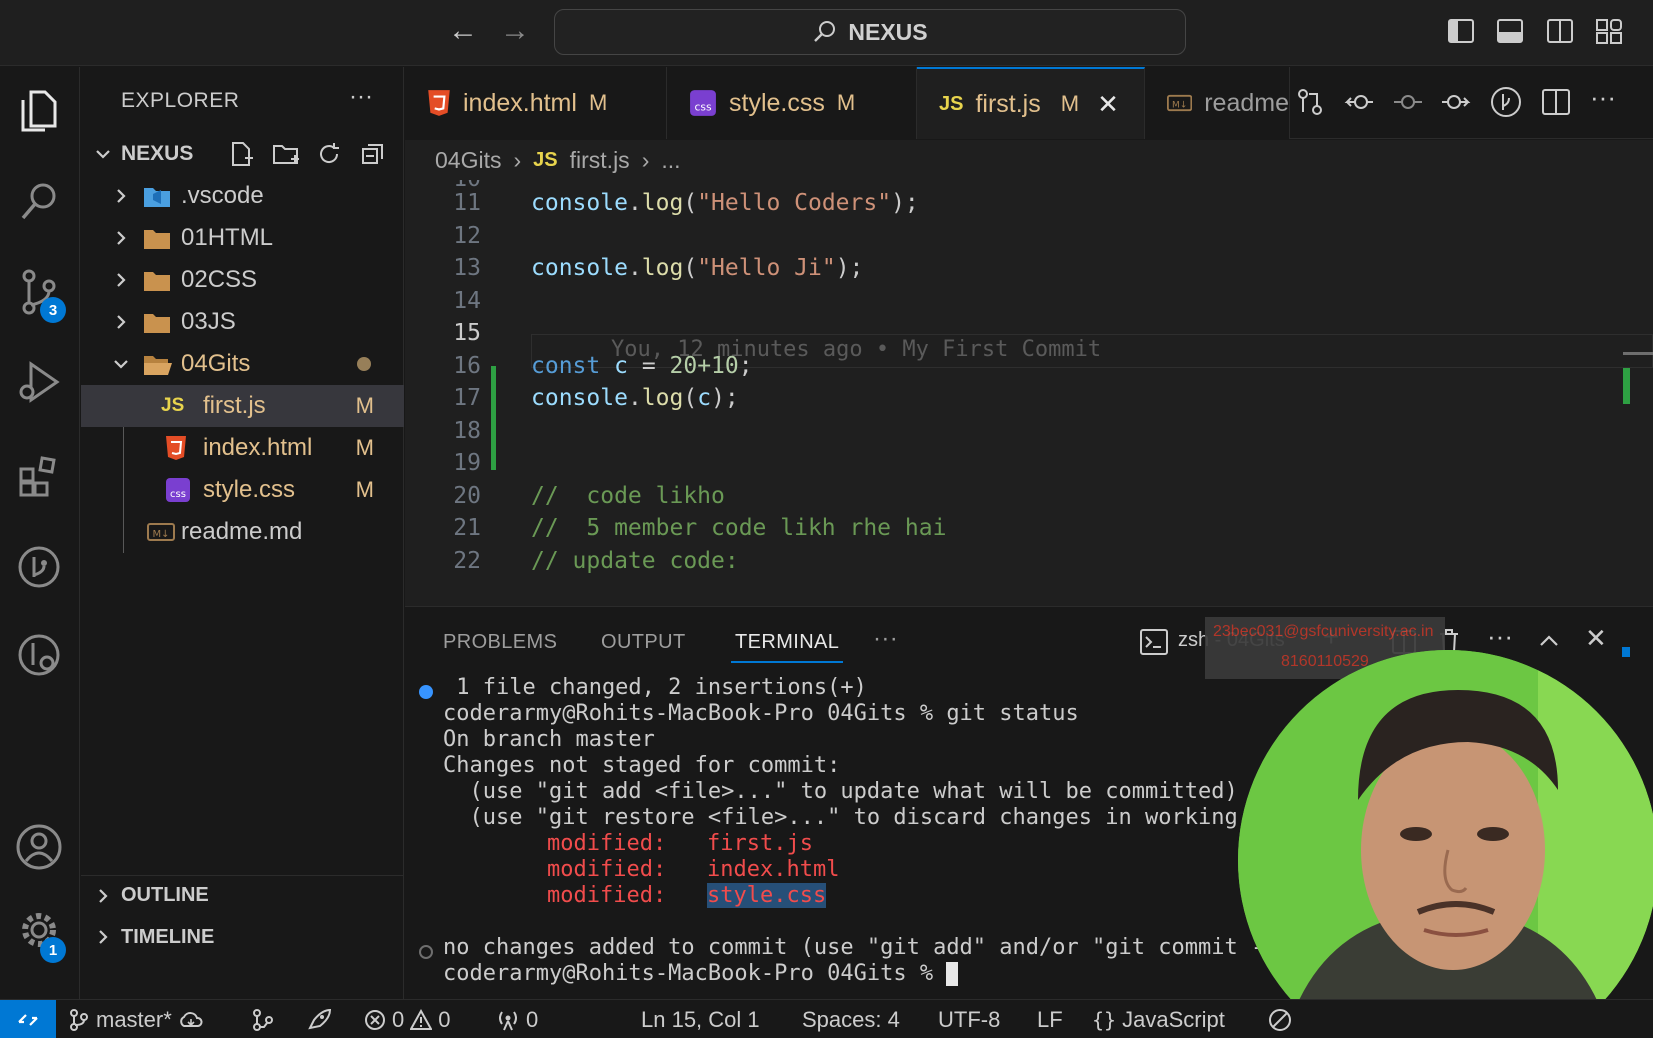 Image resolution: width=1653 pixels, height=1038 pixels. What do you see at coordinates (227, 237) in the screenshot?
I see `tree-item-label: 01HTML` at bounding box center [227, 237].